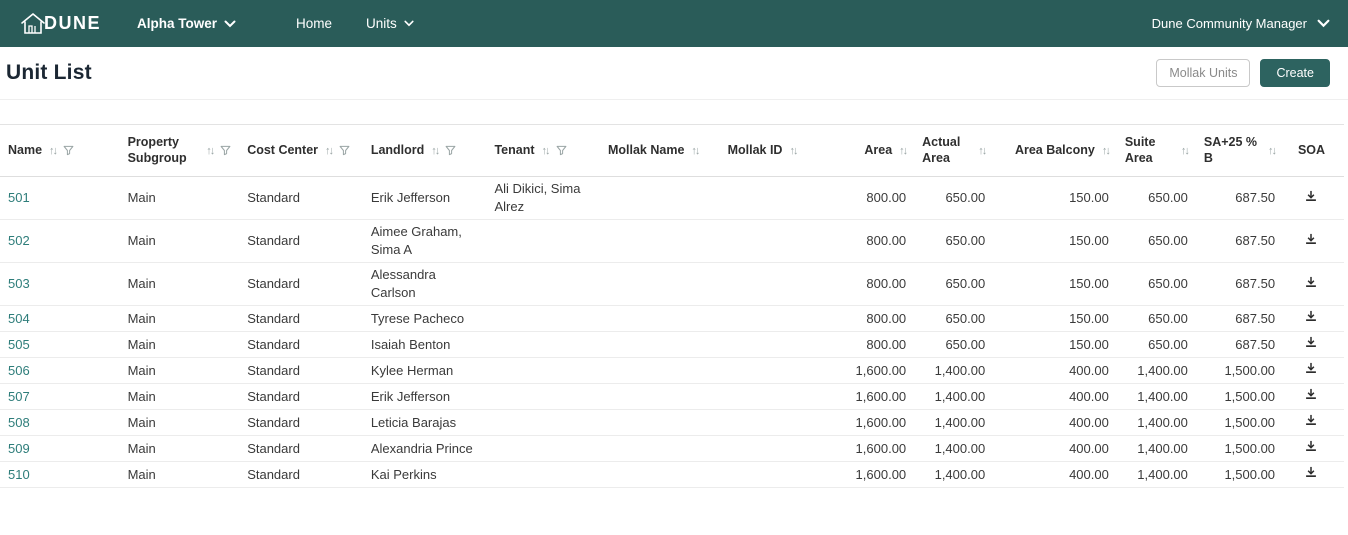 This screenshot has height=535, width=1348. What do you see at coordinates (49, 72) in the screenshot?
I see `page-title: Unit List` at bounding box center [49, 72].